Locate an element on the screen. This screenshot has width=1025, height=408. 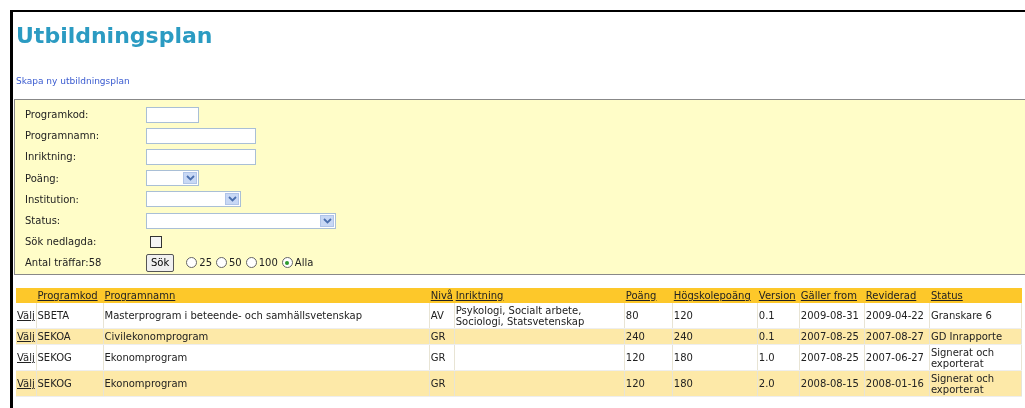
table-cell: Masterprogram i beteende- och samhällsvetenskap is located at coordinates (233, 315).